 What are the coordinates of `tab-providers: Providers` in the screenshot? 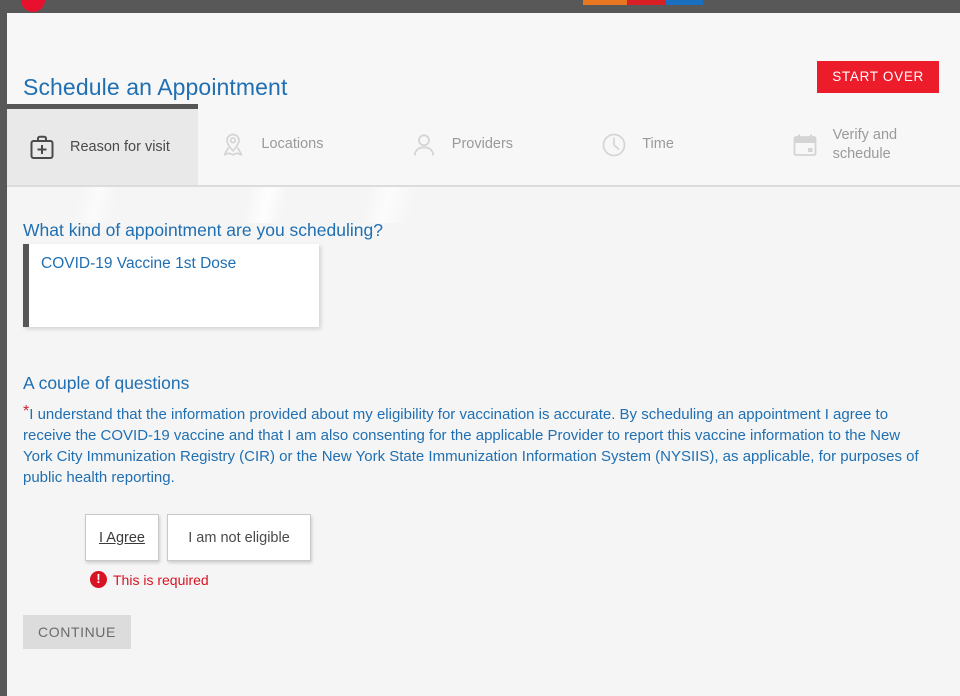 It's located at (484, 144).